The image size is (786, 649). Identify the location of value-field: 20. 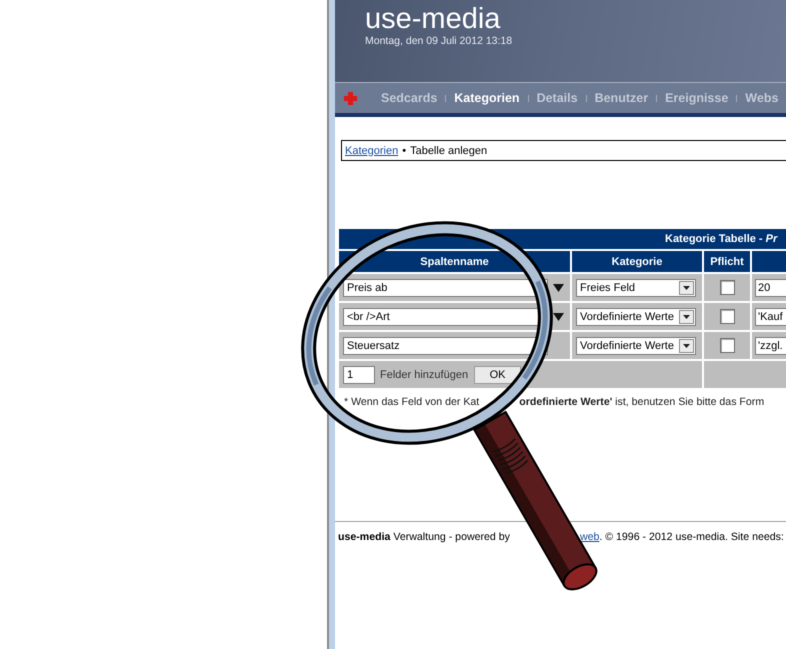
(770, 287).